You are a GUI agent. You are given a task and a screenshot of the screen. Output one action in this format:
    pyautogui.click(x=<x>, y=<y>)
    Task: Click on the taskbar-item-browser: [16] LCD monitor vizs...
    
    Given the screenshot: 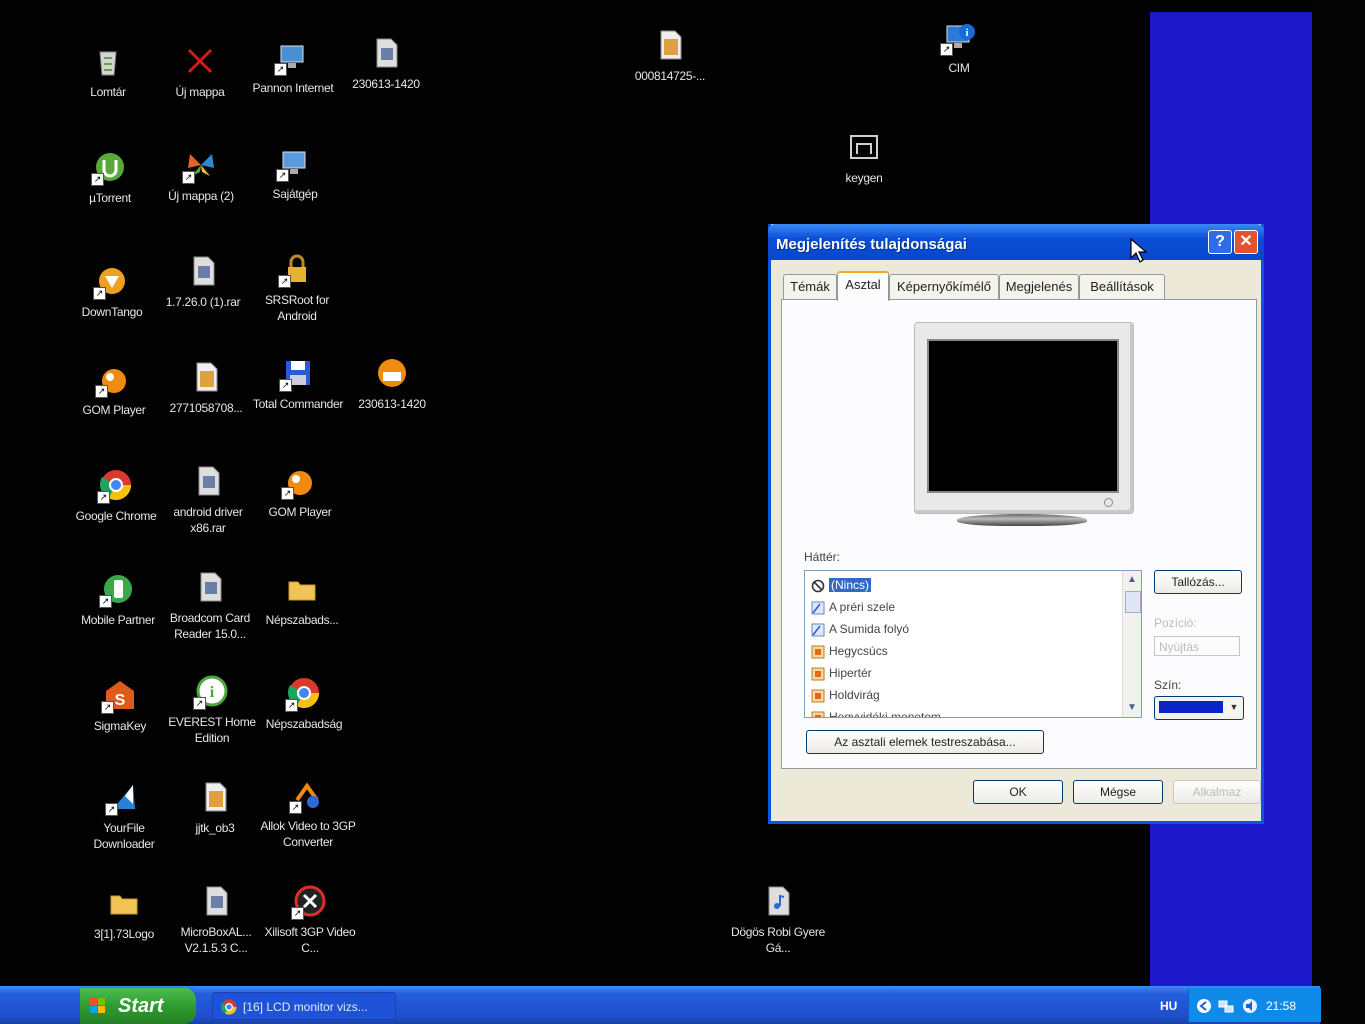 What is the action you would take?
    pyautogui.click(x=304, y=1006)
    